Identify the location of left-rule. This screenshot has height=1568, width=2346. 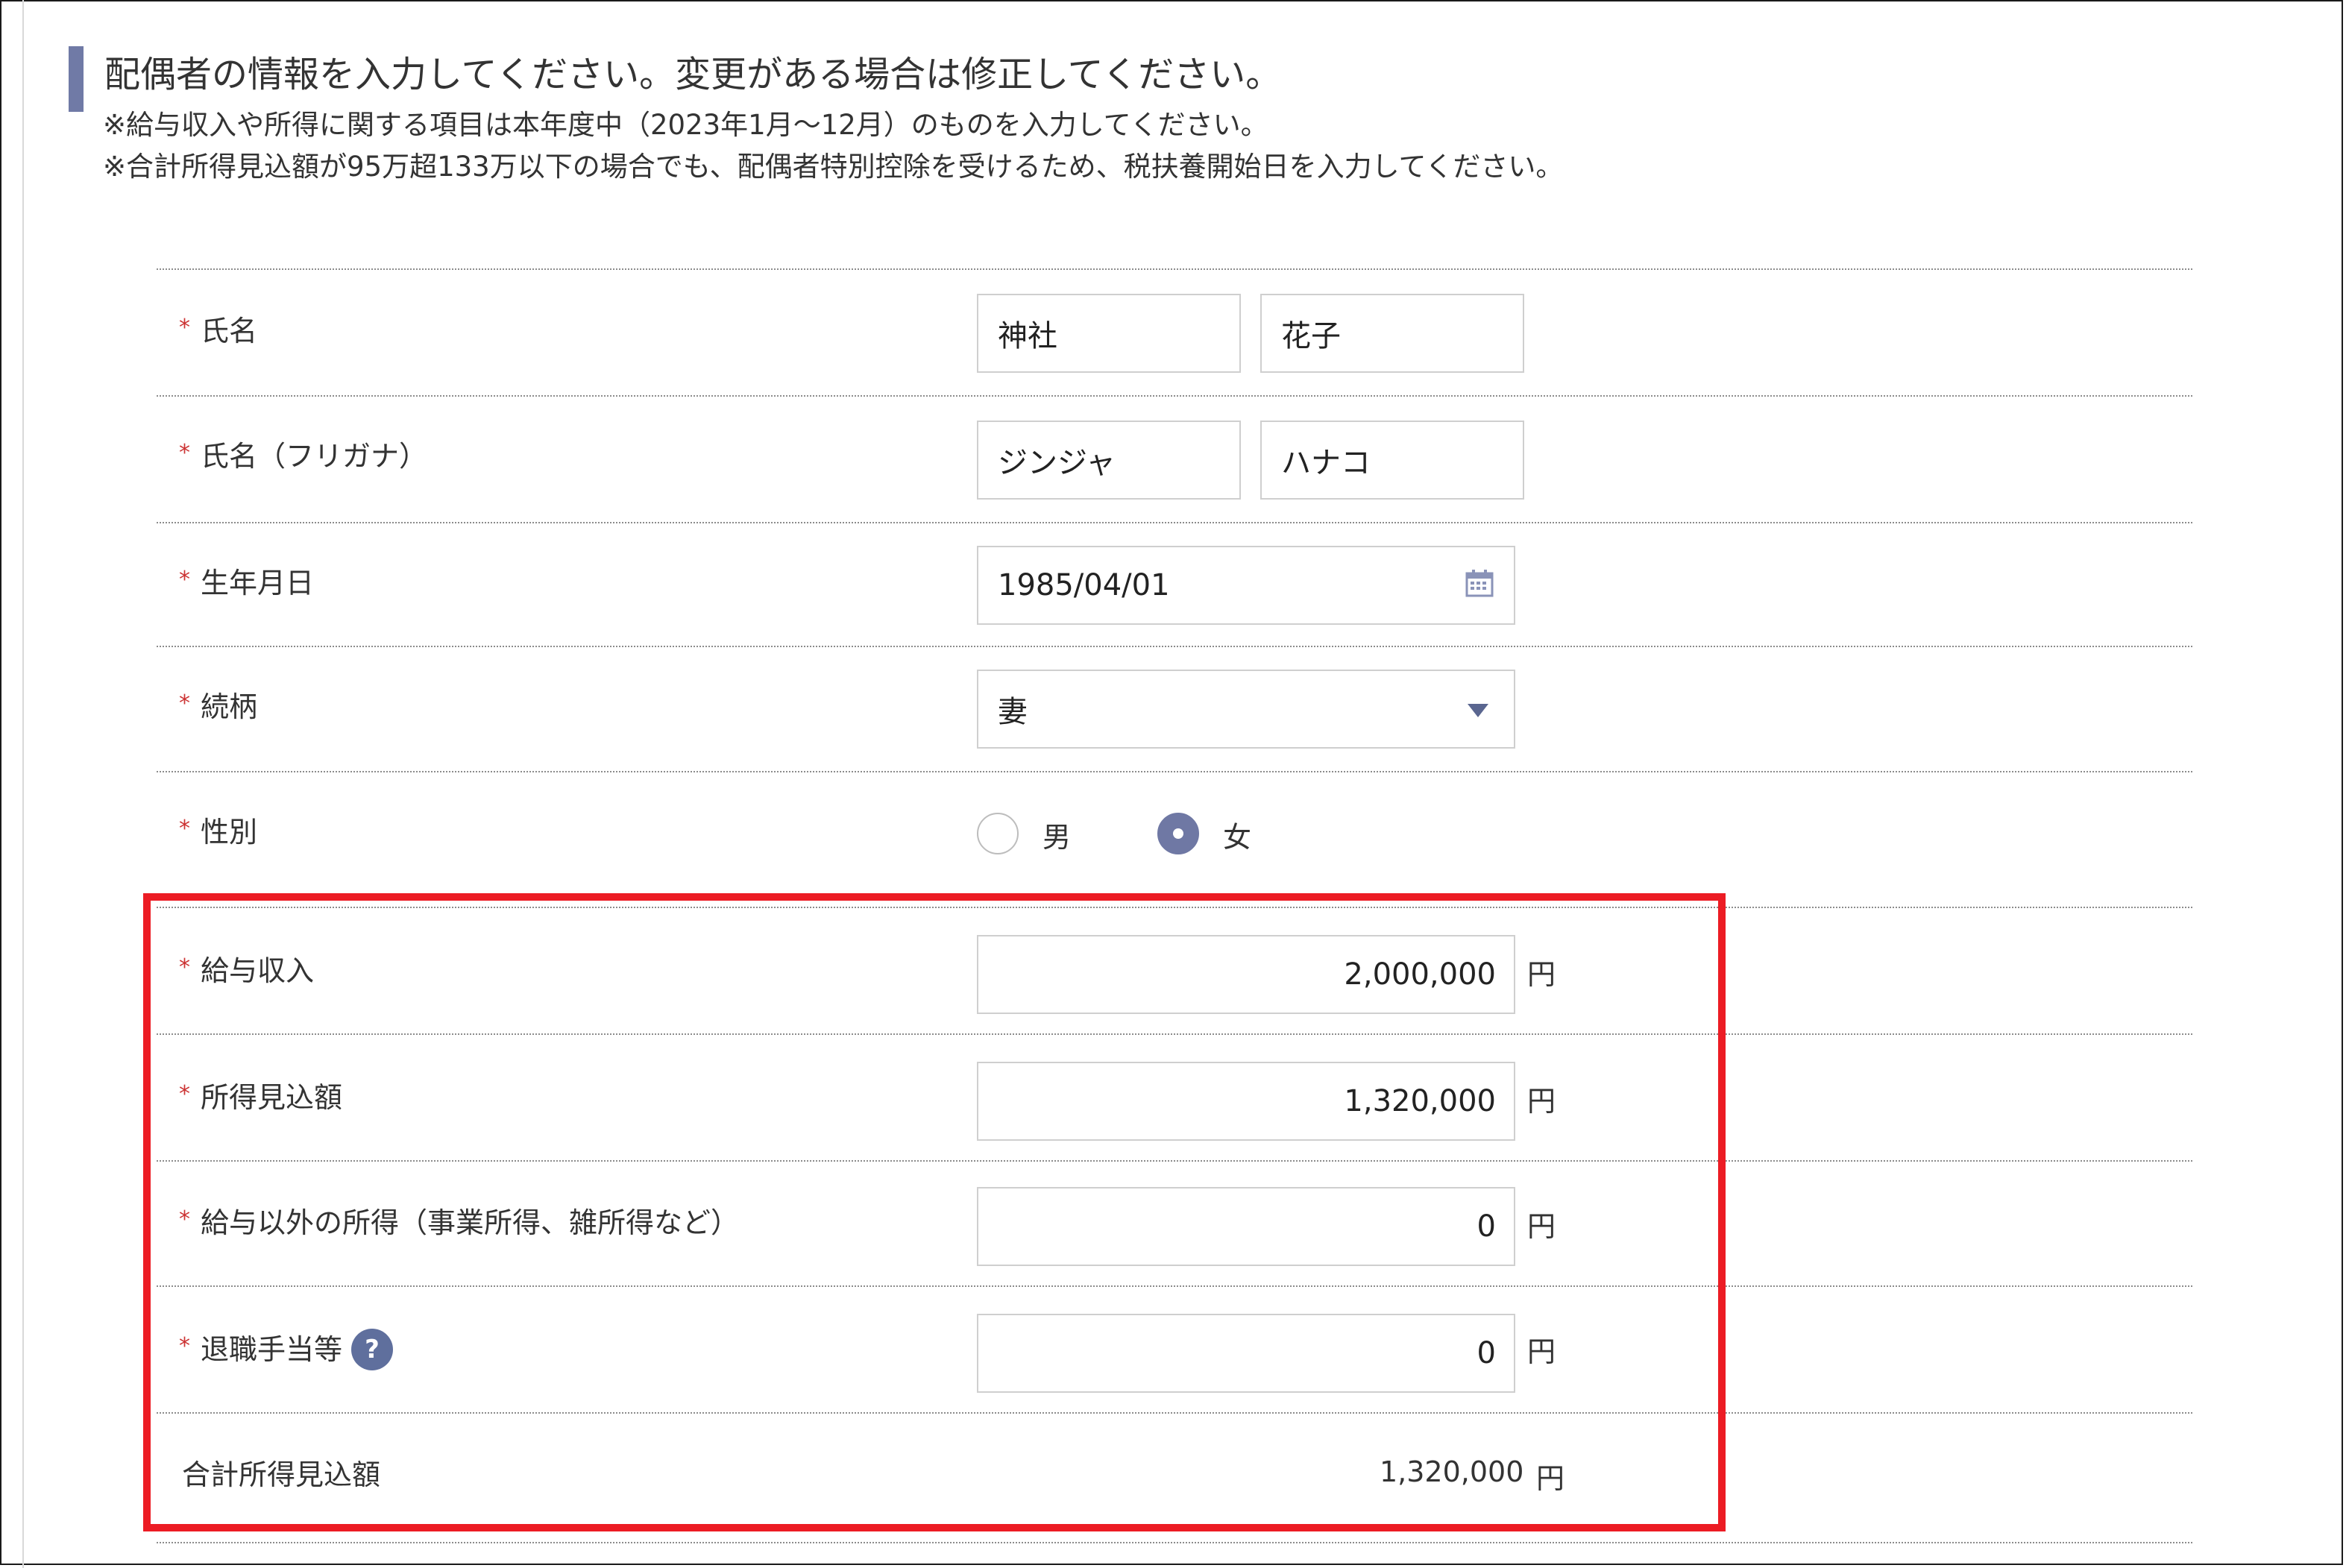
(23, 784).